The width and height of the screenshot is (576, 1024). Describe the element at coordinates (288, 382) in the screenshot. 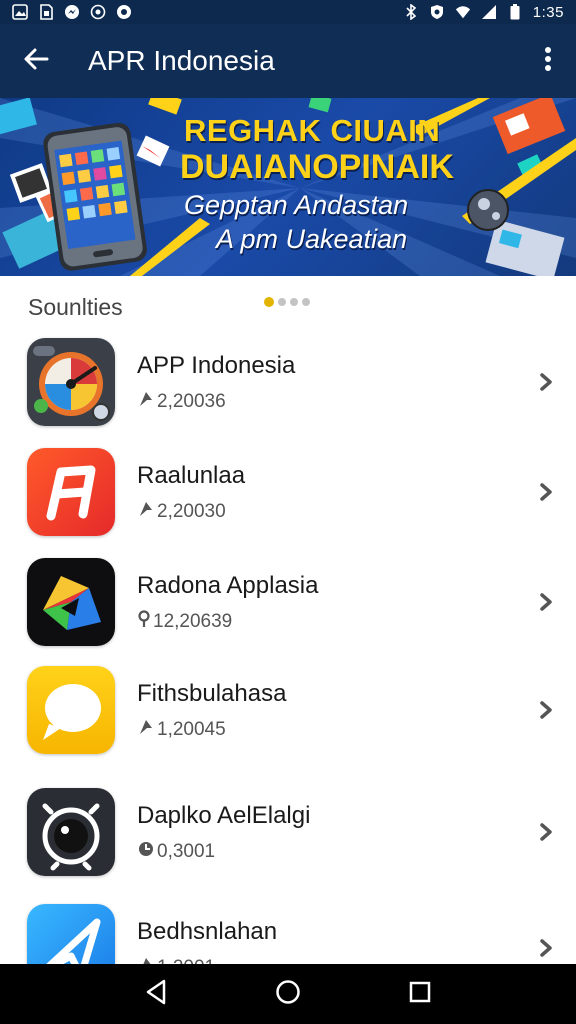

I see `list-item: APP Indonesia 2,20036` at that location.